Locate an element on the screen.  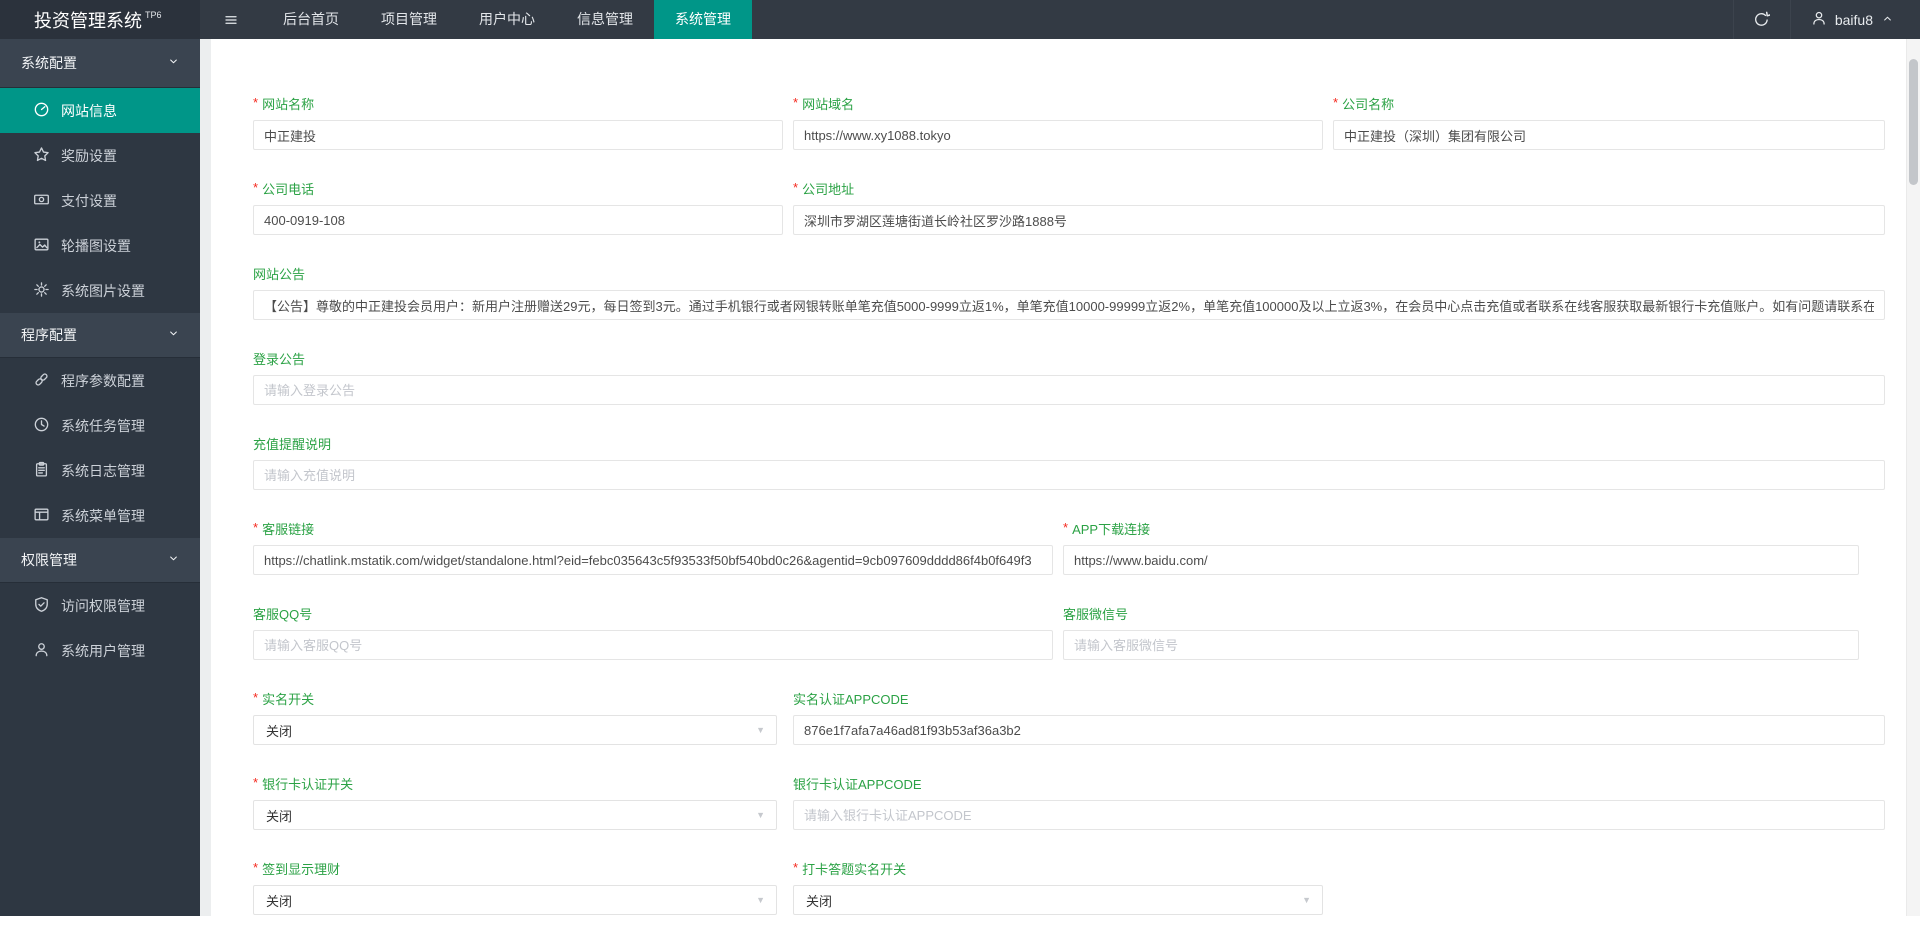
recharge-notice-input is located at coordinates (1069, 475).